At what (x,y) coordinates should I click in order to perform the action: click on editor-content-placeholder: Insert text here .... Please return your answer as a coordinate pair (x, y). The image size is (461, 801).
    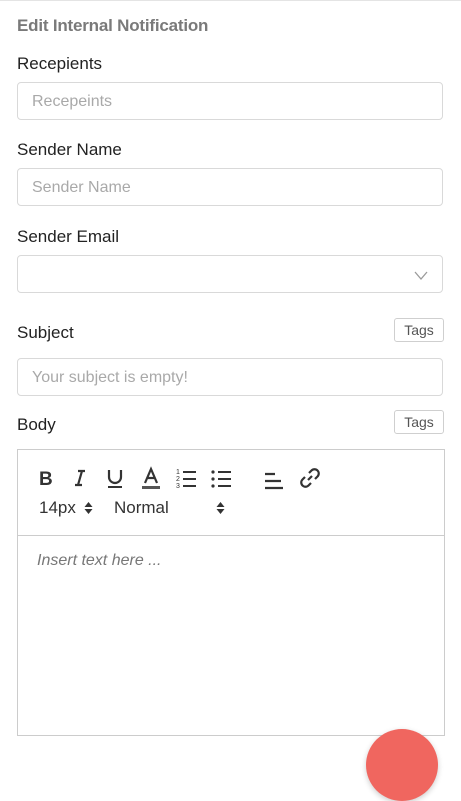
    Looking at the image, I should click on (99, 561).